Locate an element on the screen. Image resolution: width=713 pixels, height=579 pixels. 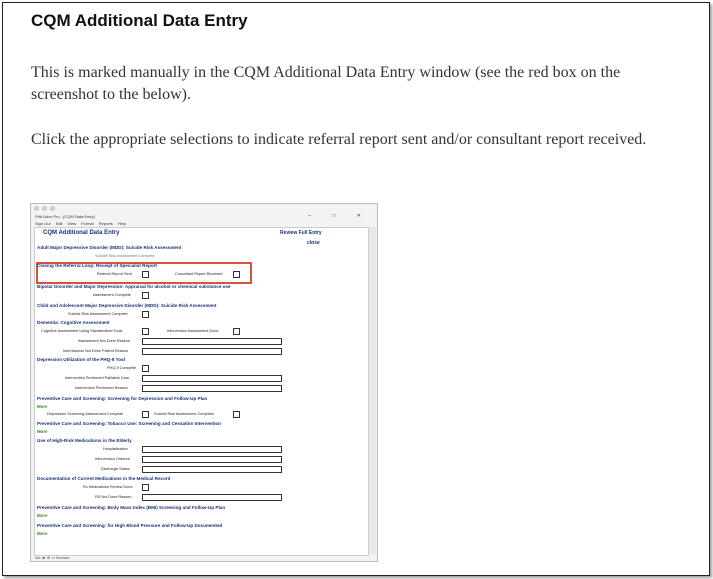
label-rx-review: Rx Medications Review Done is located at coordinates (108, 487).